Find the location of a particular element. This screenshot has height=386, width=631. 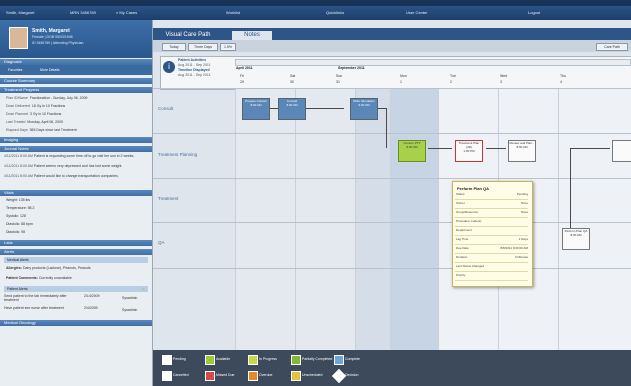

task-node-review-and-plan: Review and Plan... 8:00 AM is located at coordinates (522, 151).